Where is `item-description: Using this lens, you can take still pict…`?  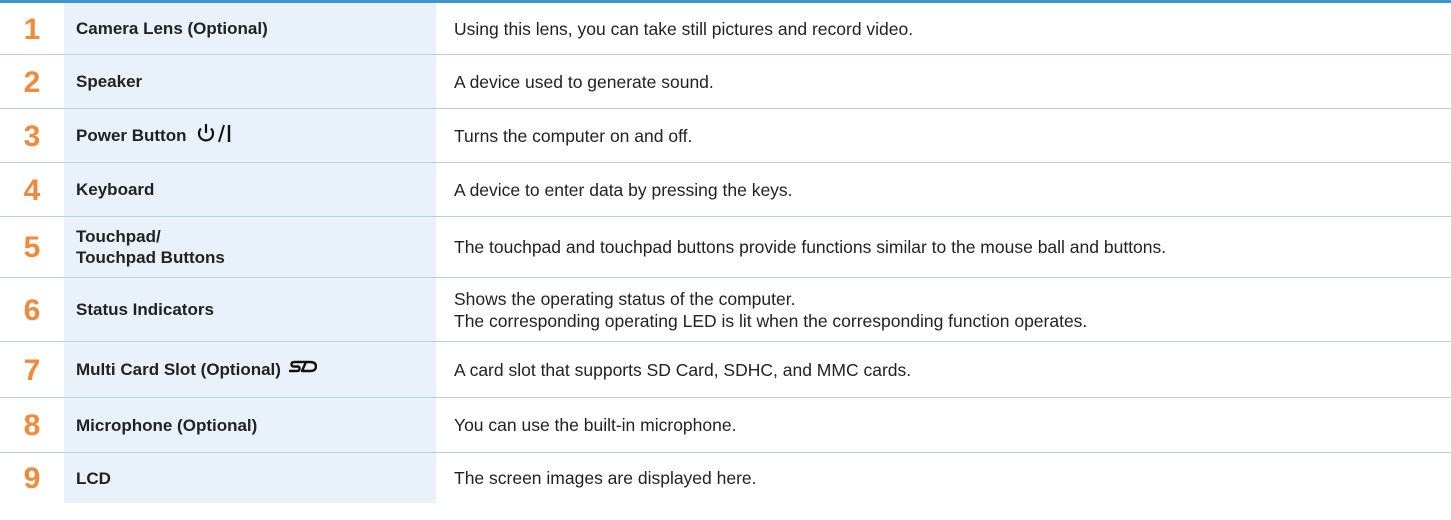 item-description: Using this lens, you can take still pict… is located at coordinates (684, 28).